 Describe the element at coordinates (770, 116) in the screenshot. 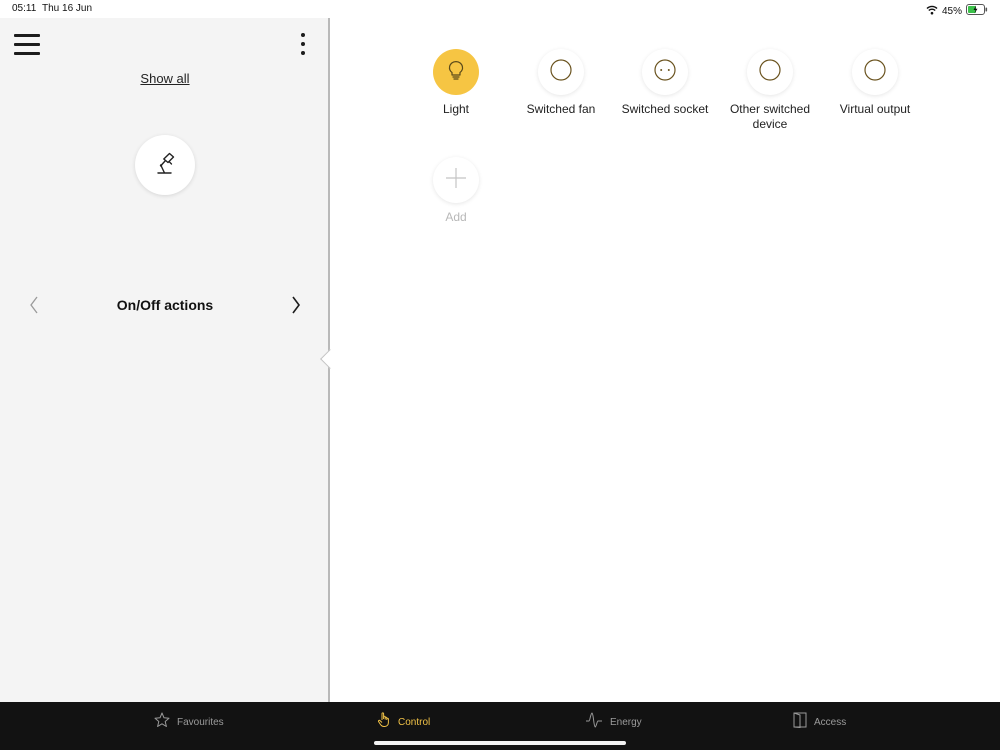

I see `device-label: Other switched device` at that location.